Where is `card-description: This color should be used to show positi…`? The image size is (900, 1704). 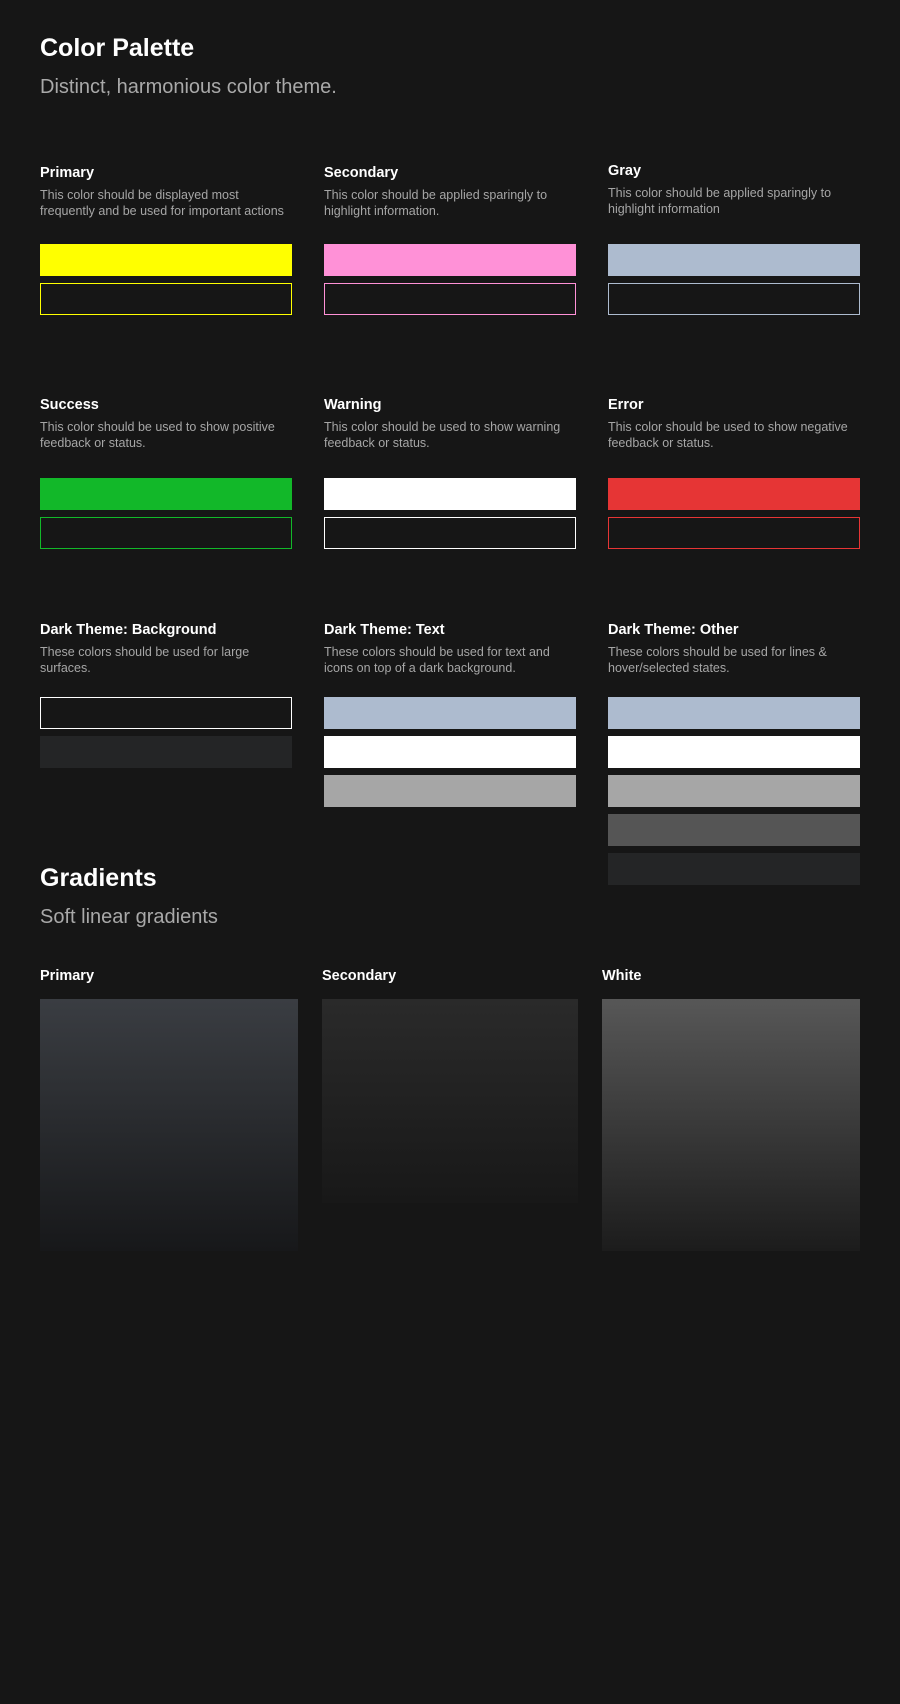 card-description: This color should be used to show positi… is located at coordinates (157, 435).